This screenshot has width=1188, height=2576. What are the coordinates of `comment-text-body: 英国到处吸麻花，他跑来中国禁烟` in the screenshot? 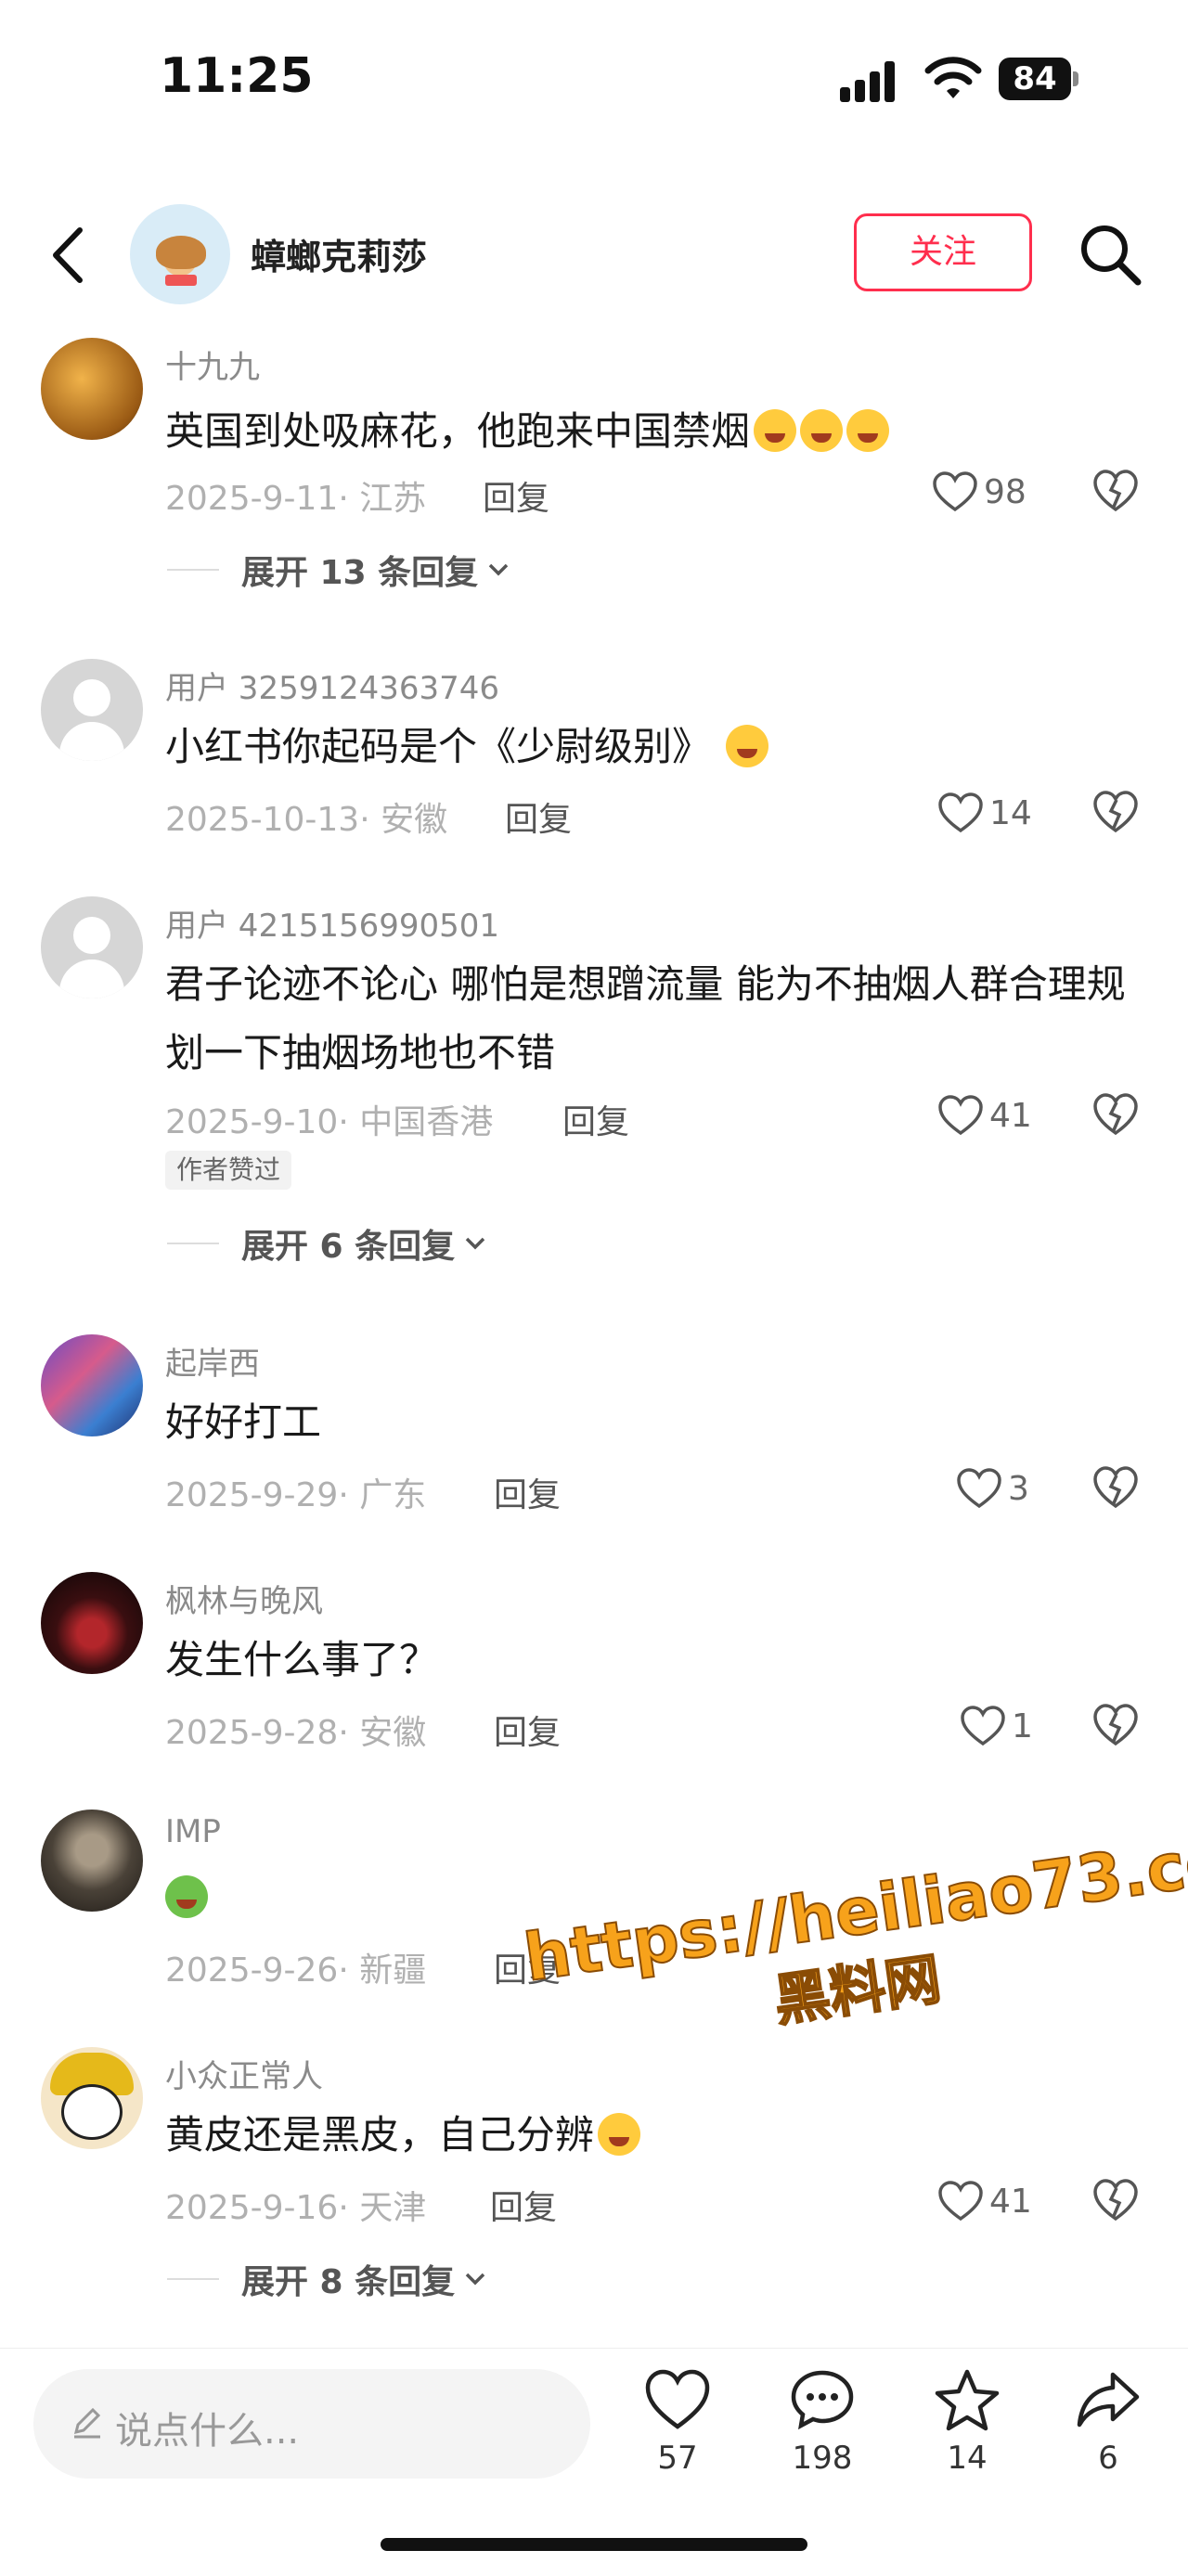 It's located at (458, 431).